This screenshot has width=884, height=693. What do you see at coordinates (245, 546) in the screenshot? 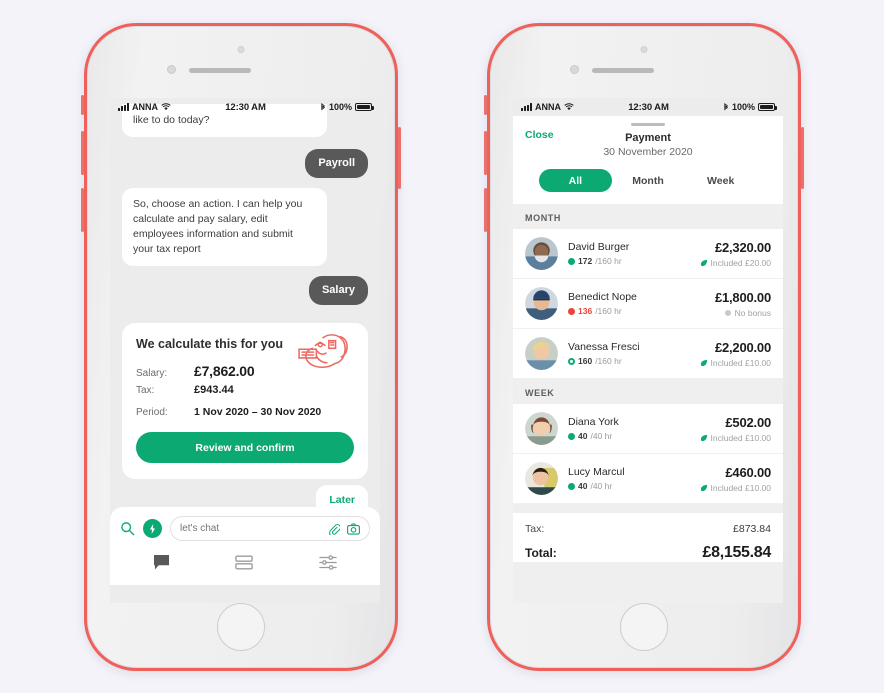
I see `chat-dock` at bounding box center [245, 546].